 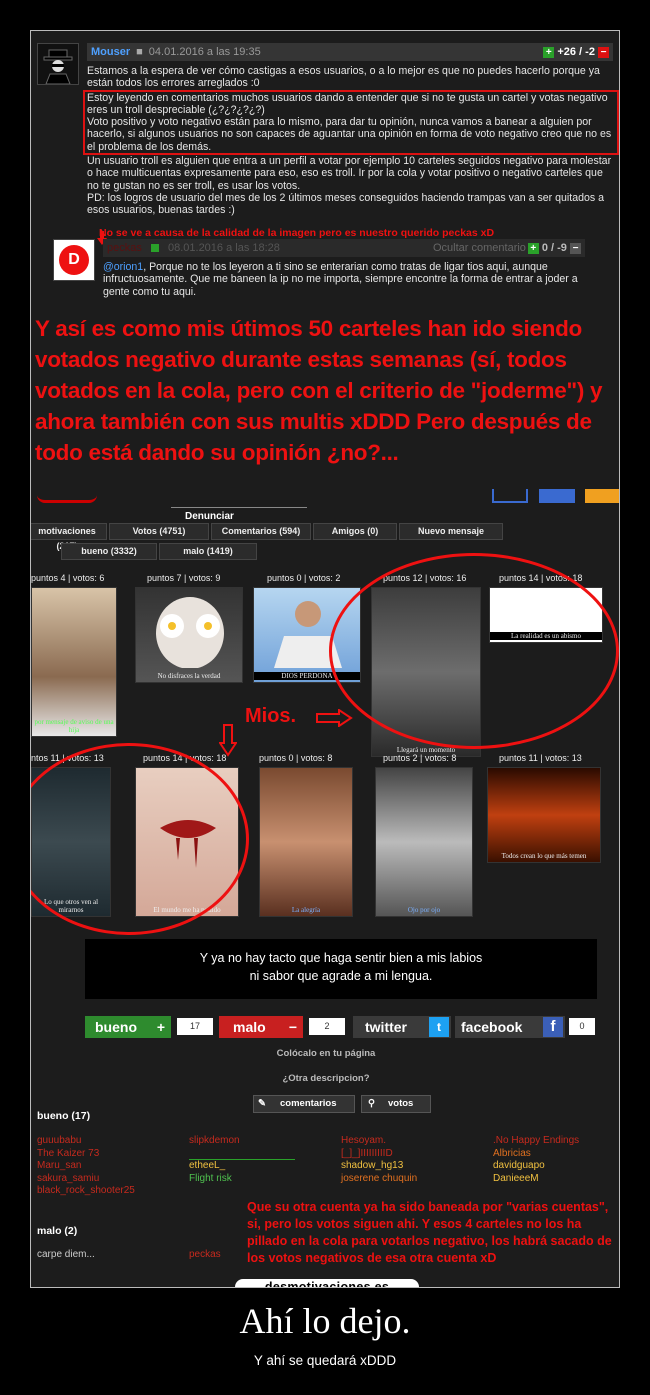 What do you see at coordinates (154, 248) in the screenshot?
I see `online-indicator-icon` at bounding box center [154, 248].